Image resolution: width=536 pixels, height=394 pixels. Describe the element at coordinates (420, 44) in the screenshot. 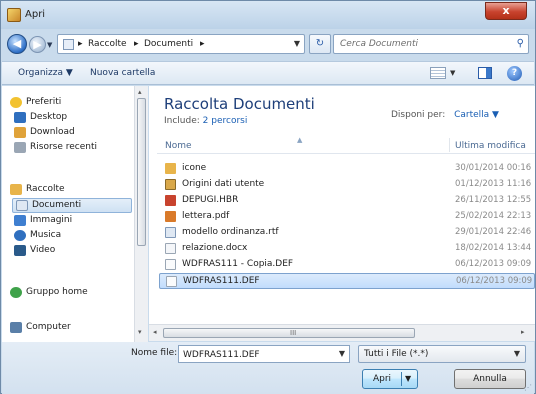

I see `search-input` at that location.